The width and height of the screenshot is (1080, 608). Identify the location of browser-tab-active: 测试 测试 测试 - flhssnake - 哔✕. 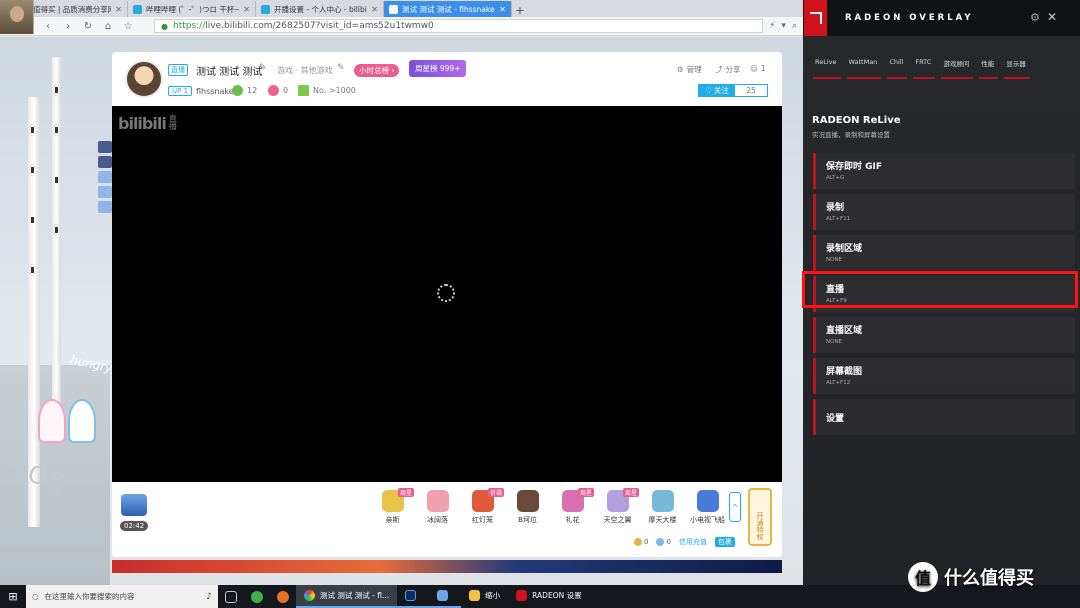
(448, 9).